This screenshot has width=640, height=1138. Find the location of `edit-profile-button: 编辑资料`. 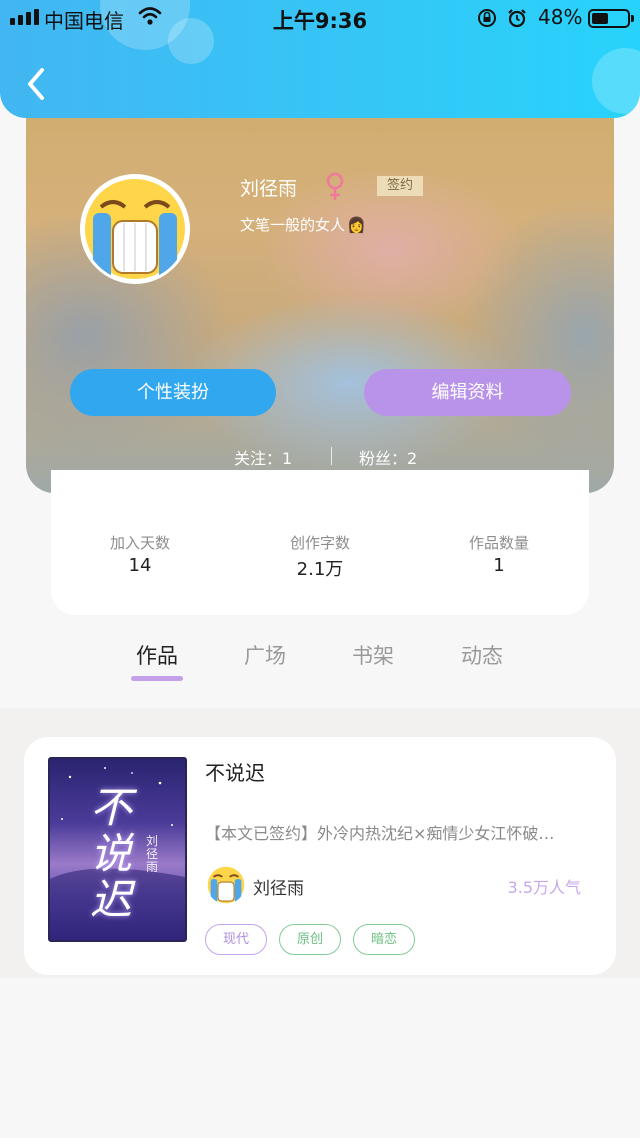

edit-profile-button: 编辑资料 is located at coordinates (467, 392).